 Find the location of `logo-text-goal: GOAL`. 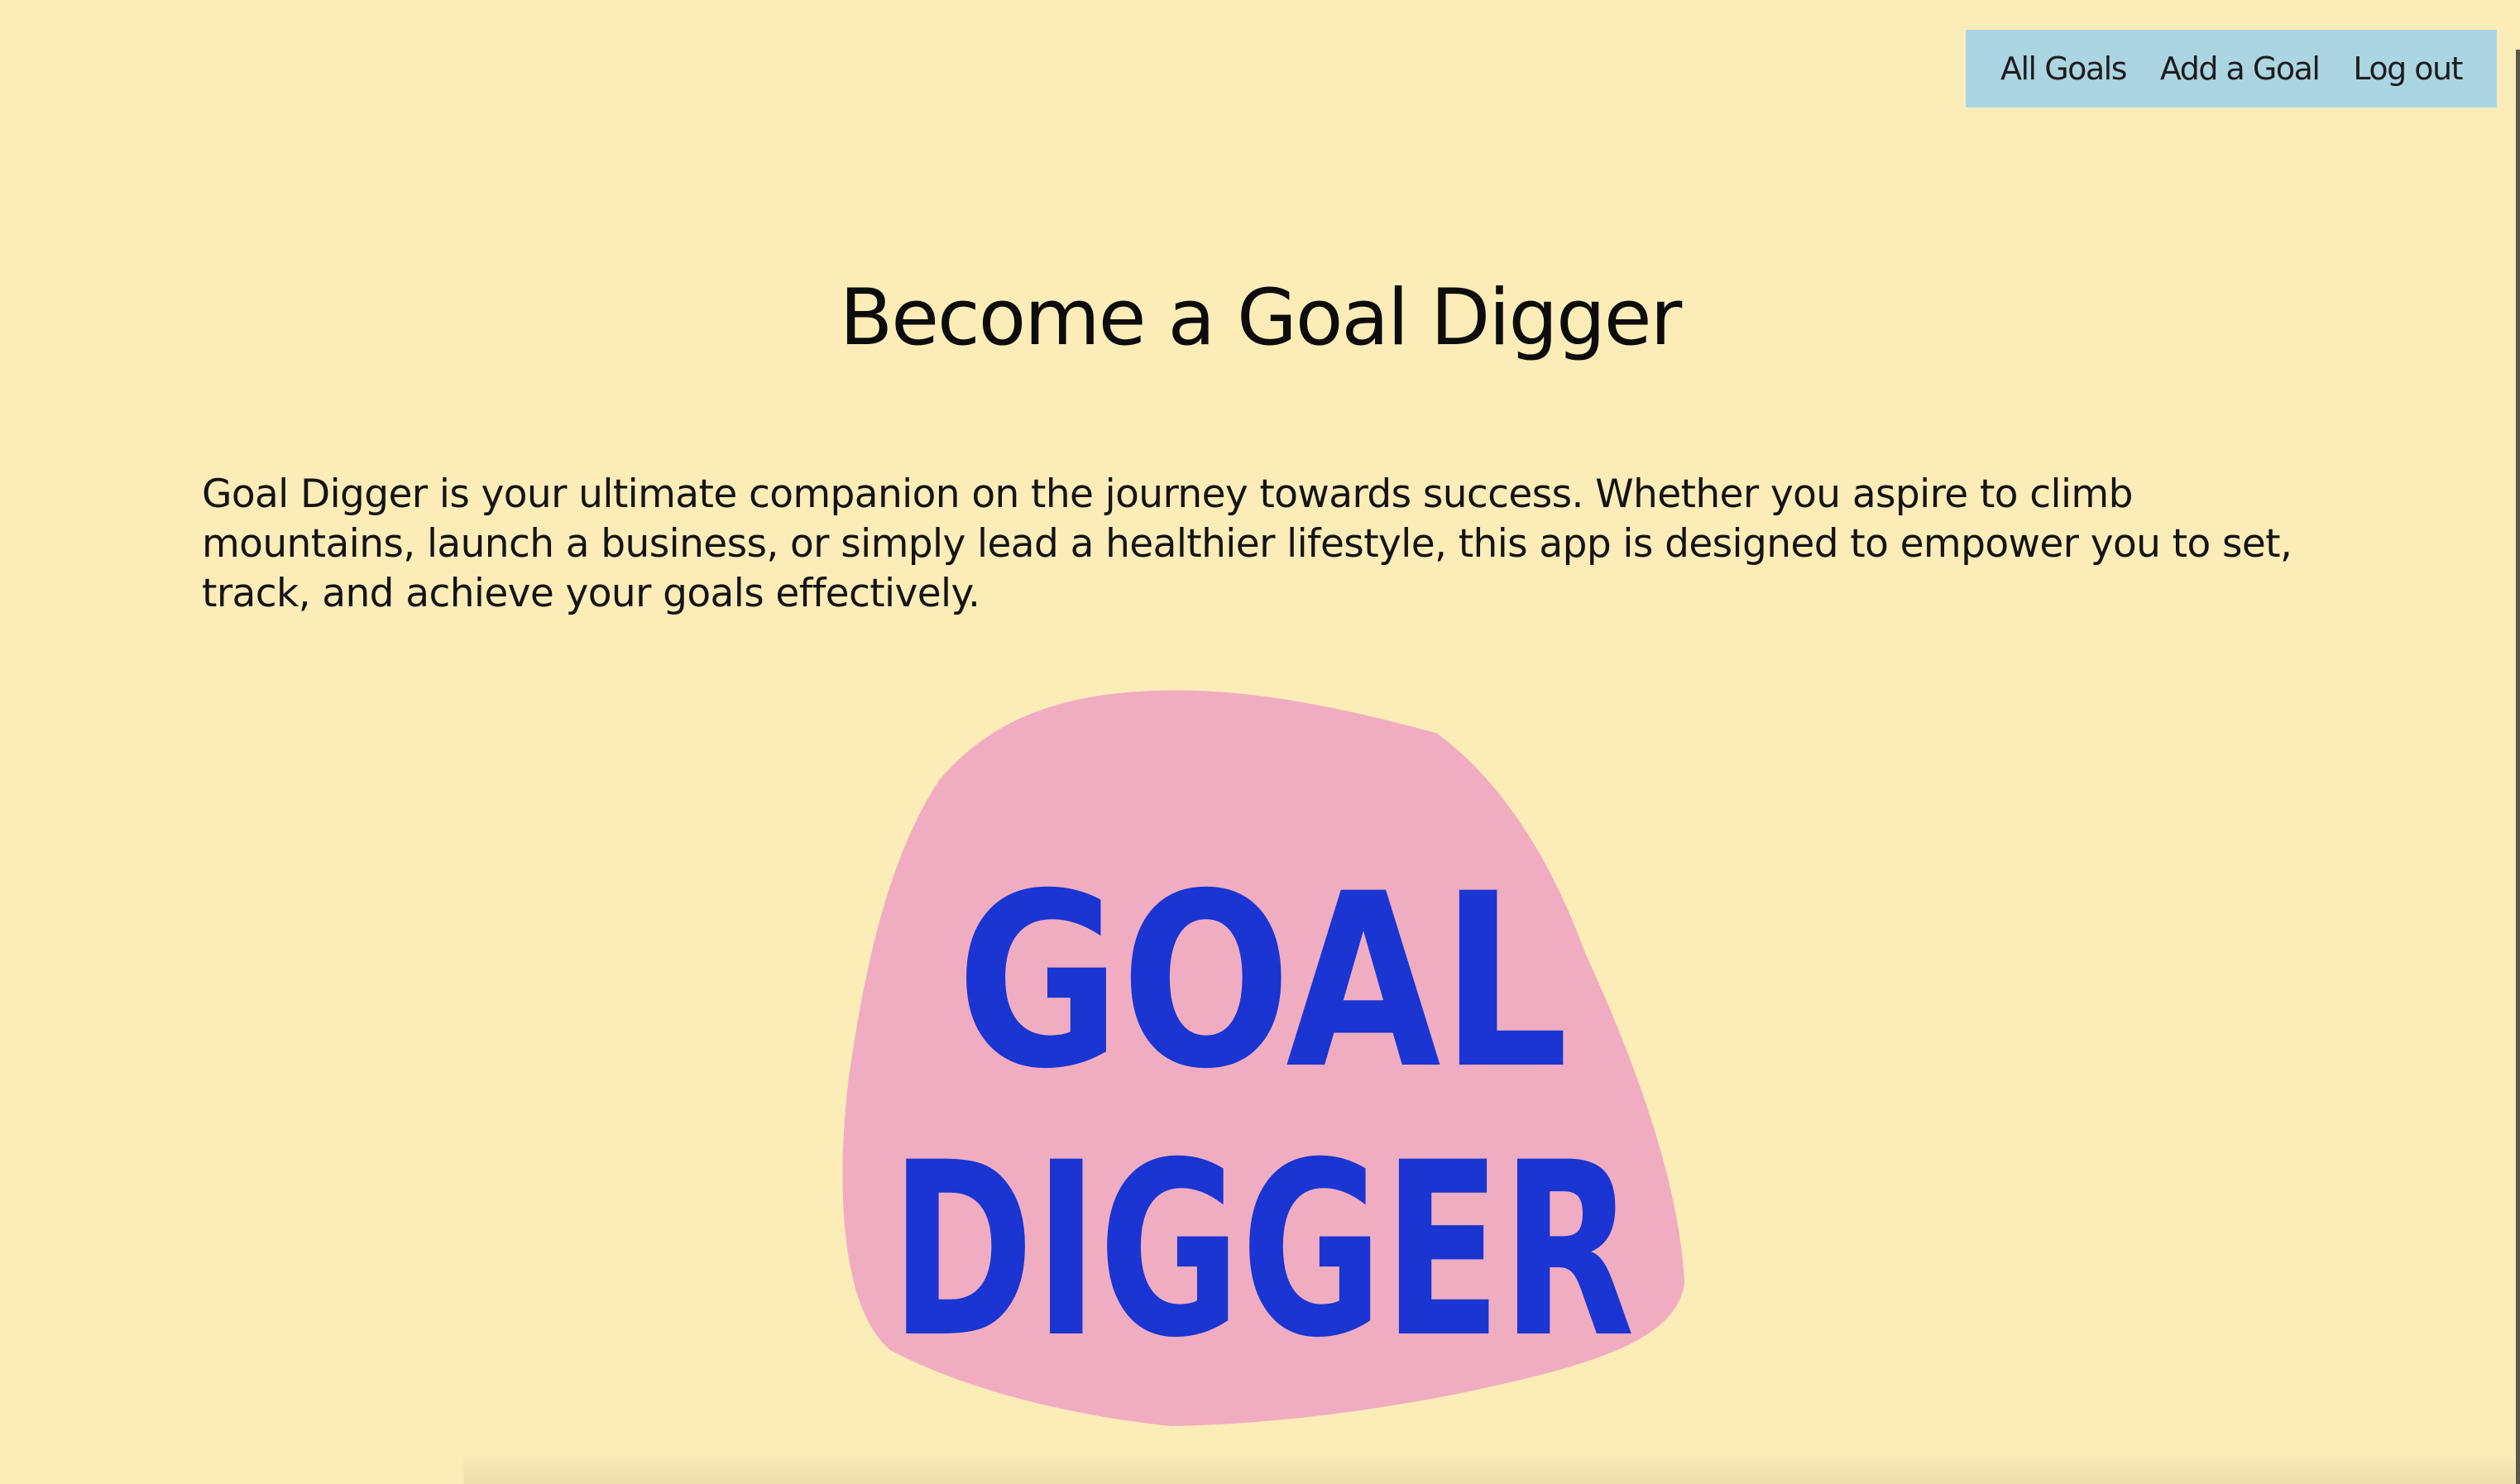

logo-text-goal: GOAL is located at coordinates (1262, 982).